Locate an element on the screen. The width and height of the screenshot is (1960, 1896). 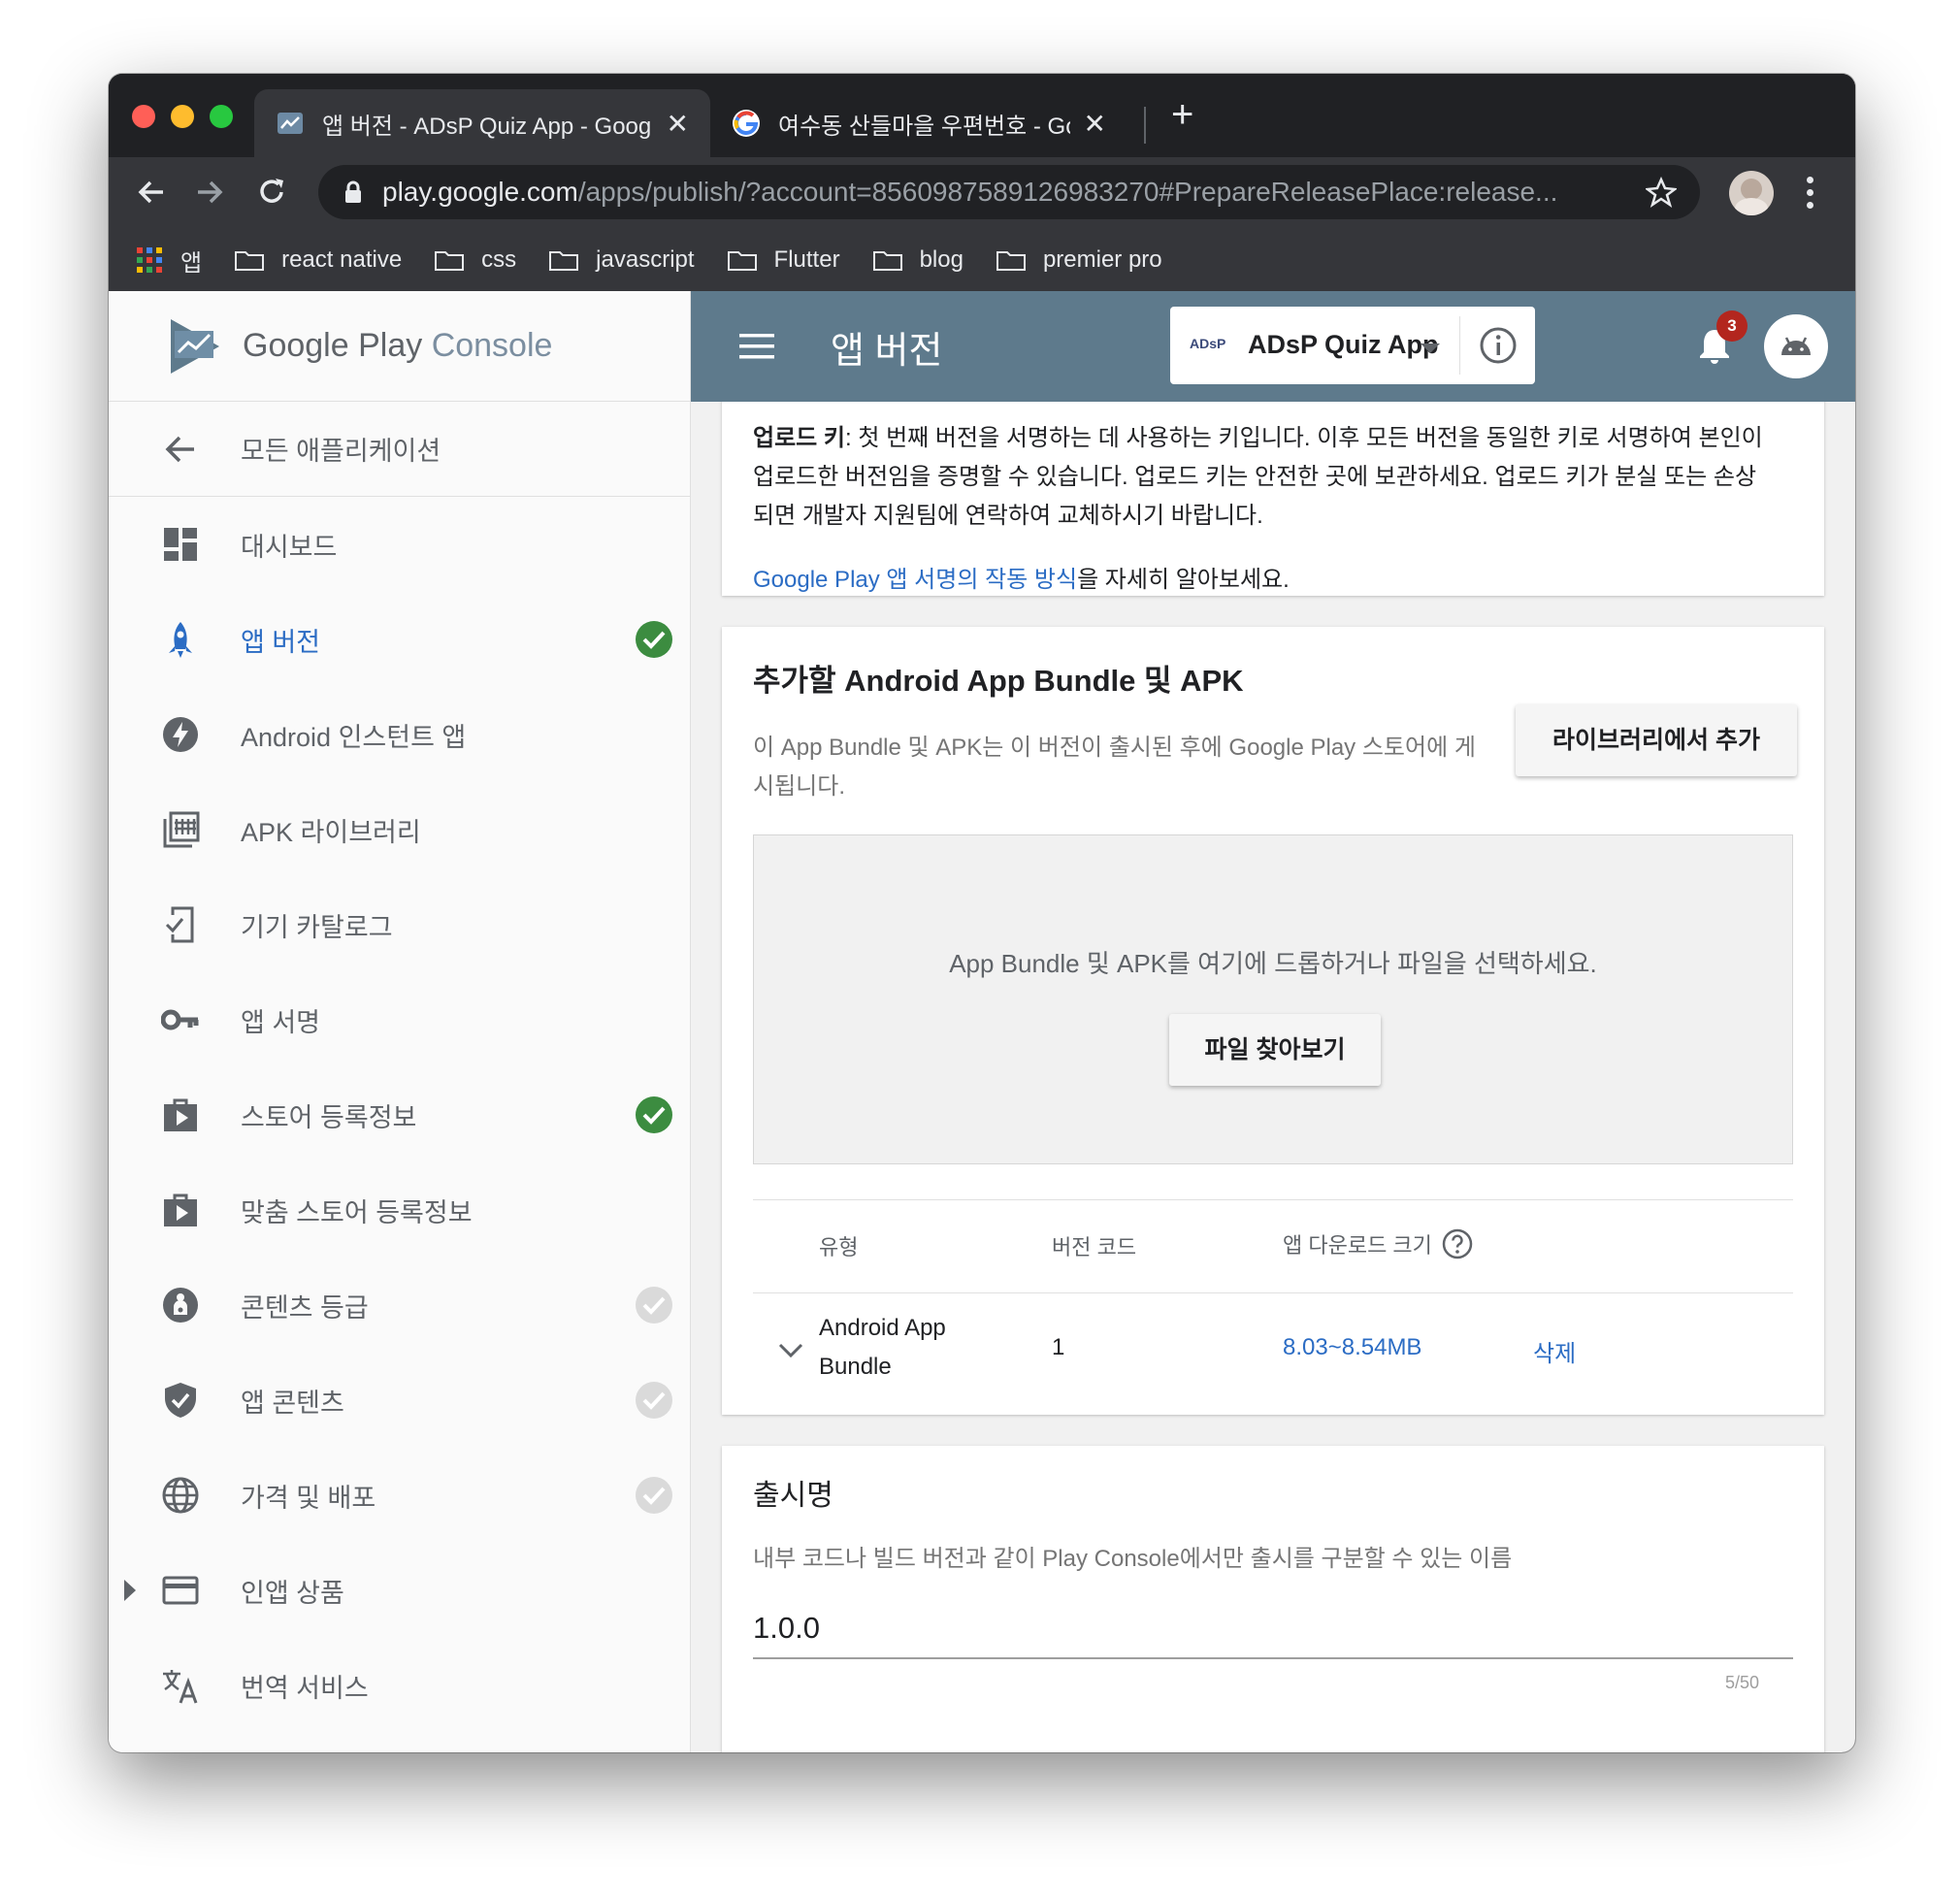
sidebar-item-label: 앱 콘텐츠 is located at coordinates (292, 1403).